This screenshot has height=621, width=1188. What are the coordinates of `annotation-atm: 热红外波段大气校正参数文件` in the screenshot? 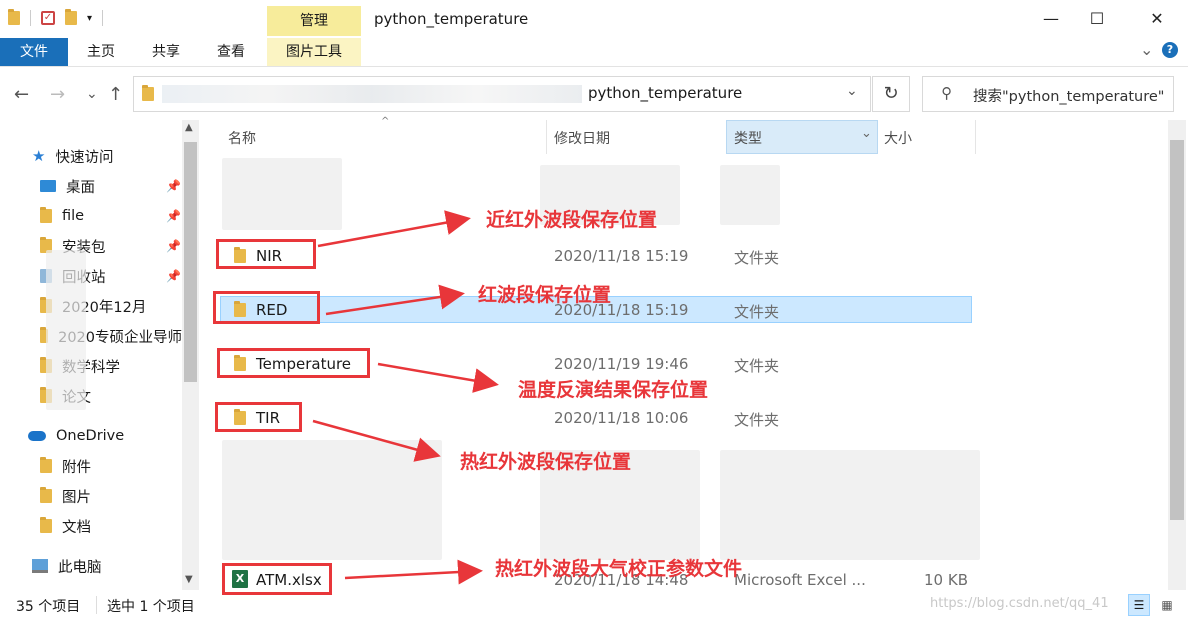 It's located at (619, 569).